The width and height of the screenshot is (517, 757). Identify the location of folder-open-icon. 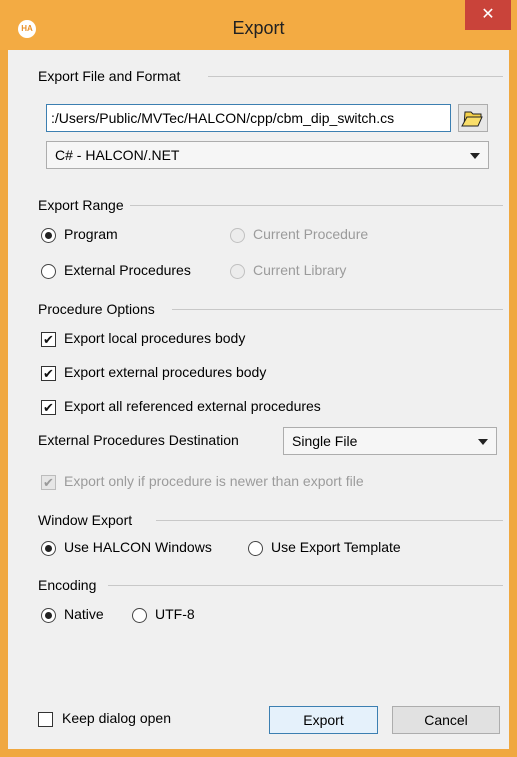
(472, 119).